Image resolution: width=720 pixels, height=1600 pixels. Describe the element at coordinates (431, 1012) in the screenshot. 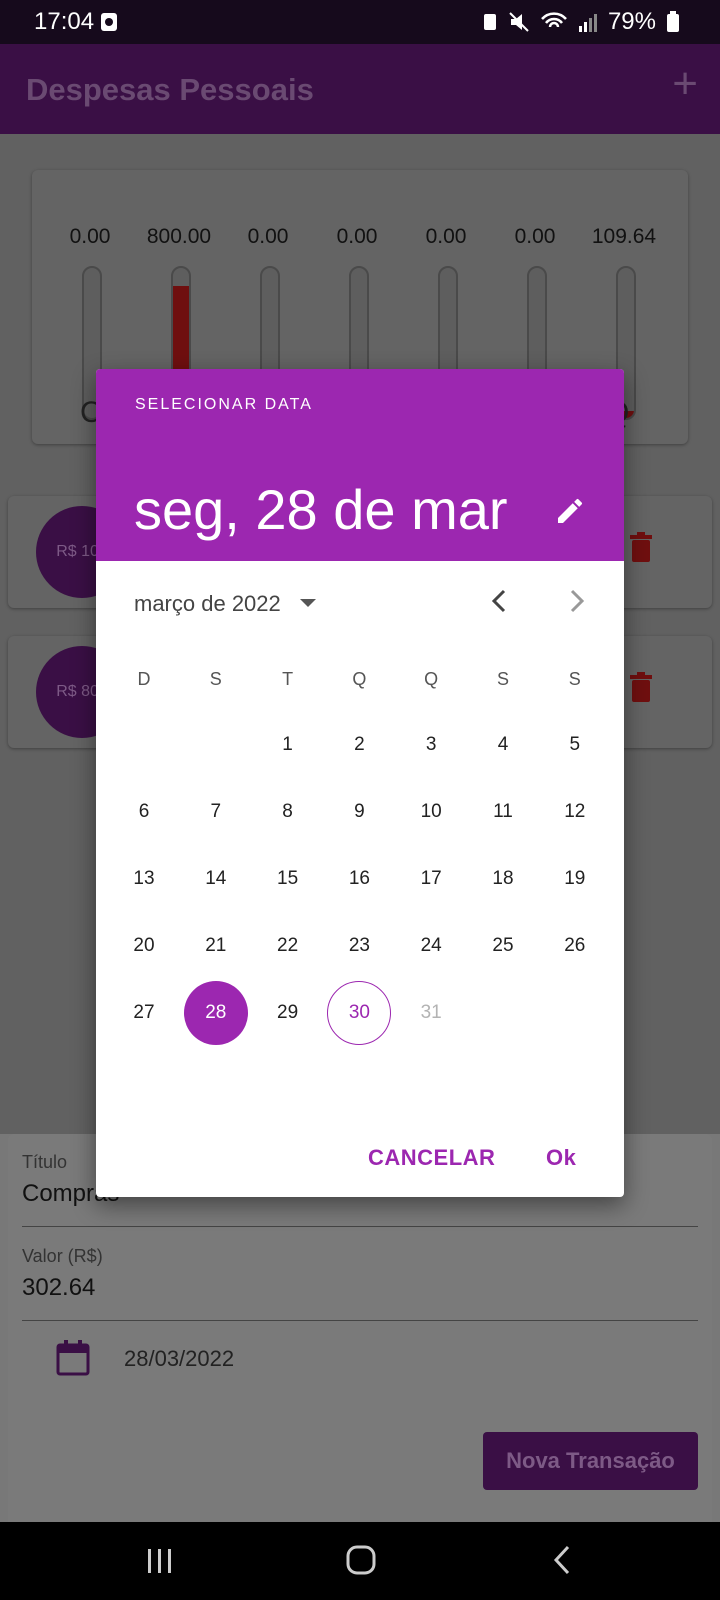

I see `calendar-day-disabled: 31` at that location.